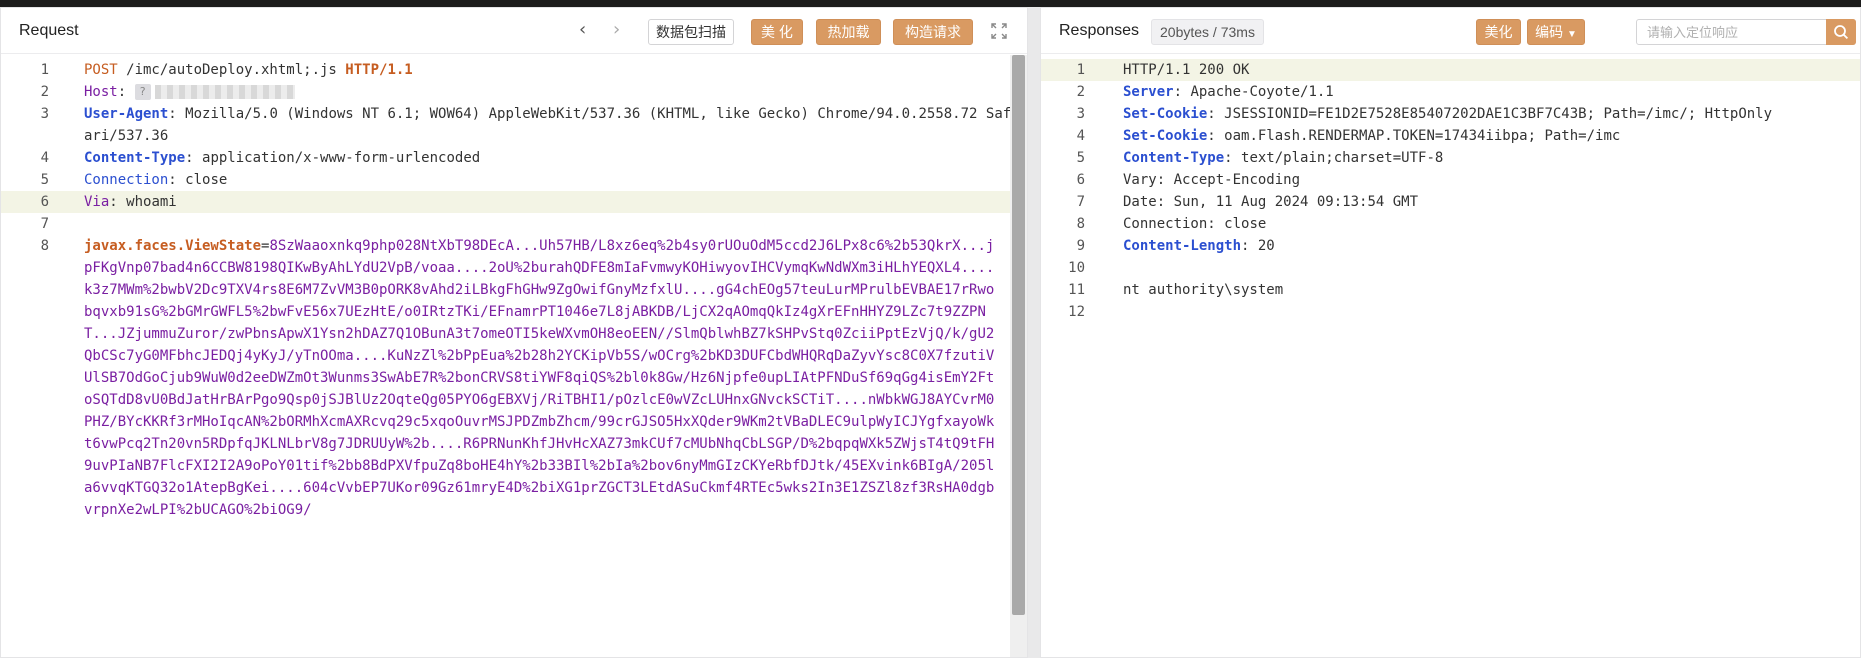 The width and height of the screenshot is (1861, 658). Describe the element at coordinates (514, 202) in the screenshot. I see `code-line-highlighted: 6 Via: whoami` at that location.